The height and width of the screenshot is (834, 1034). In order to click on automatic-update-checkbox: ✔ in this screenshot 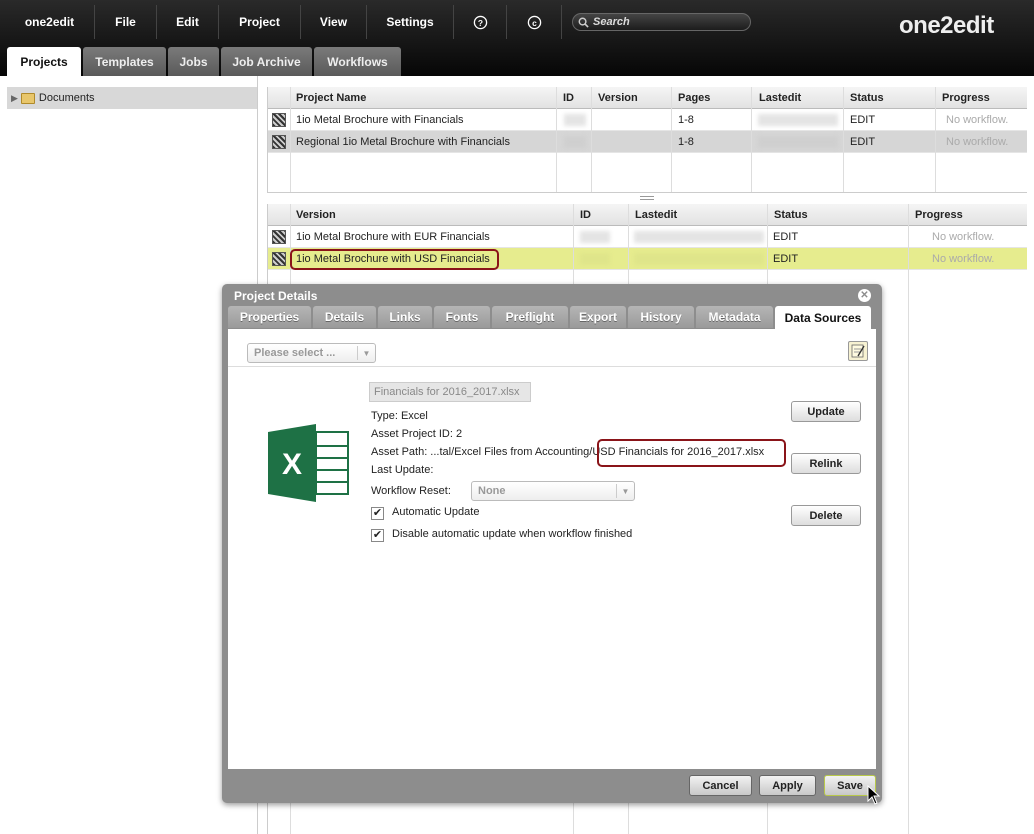, I will do `click(377, 513)`.